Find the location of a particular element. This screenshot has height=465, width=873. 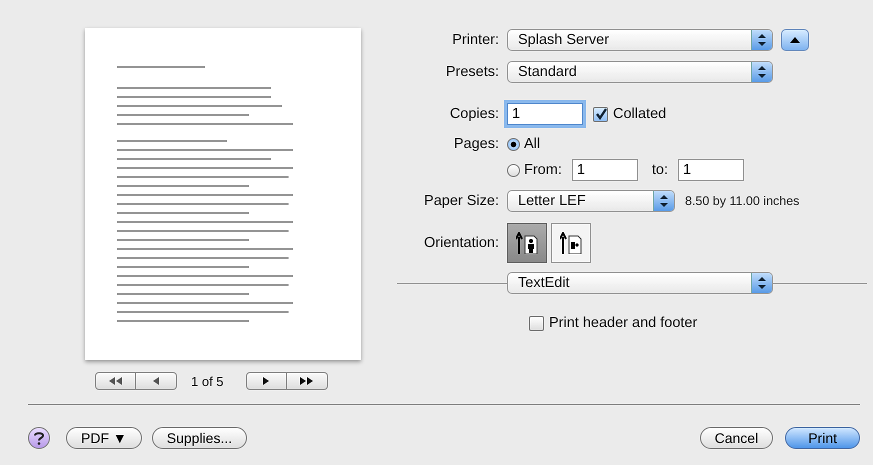

up-triangle-icon is located at coordinates (795, 40).